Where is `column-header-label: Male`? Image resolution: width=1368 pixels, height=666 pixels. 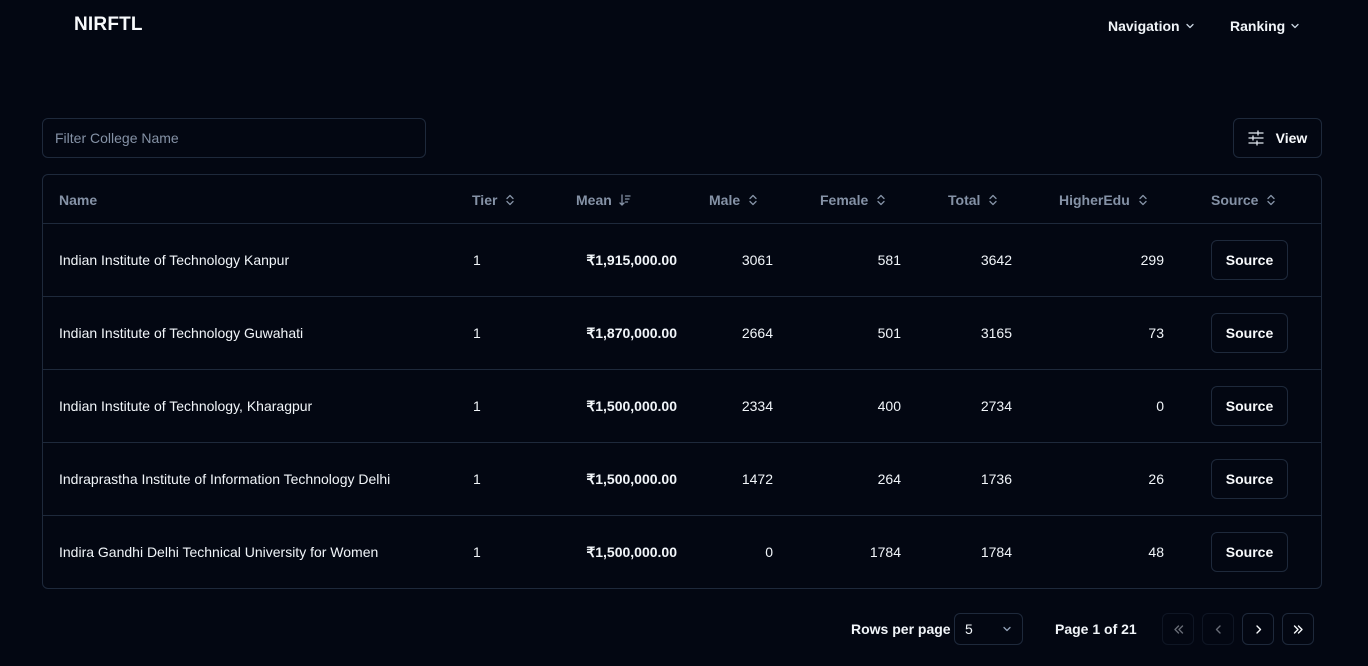 column-header-label: Male is located at coordinates (725, 199).